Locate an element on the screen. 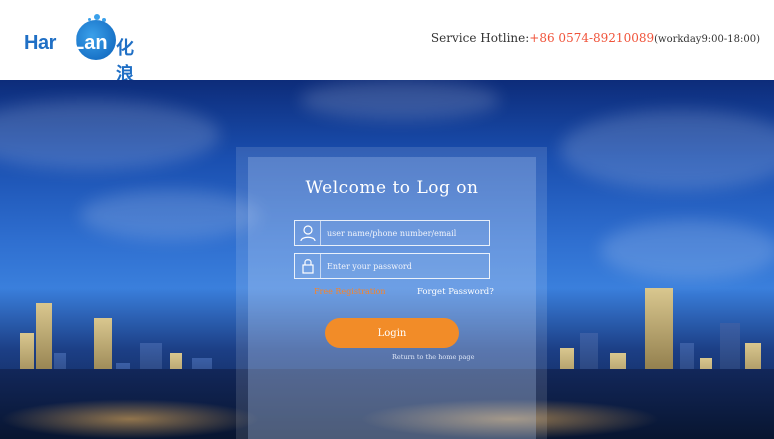 The width and height of the screenshot is (774, 439). hotline-hours: (workday9:00-18:00) is located at coordinates (707, 39).